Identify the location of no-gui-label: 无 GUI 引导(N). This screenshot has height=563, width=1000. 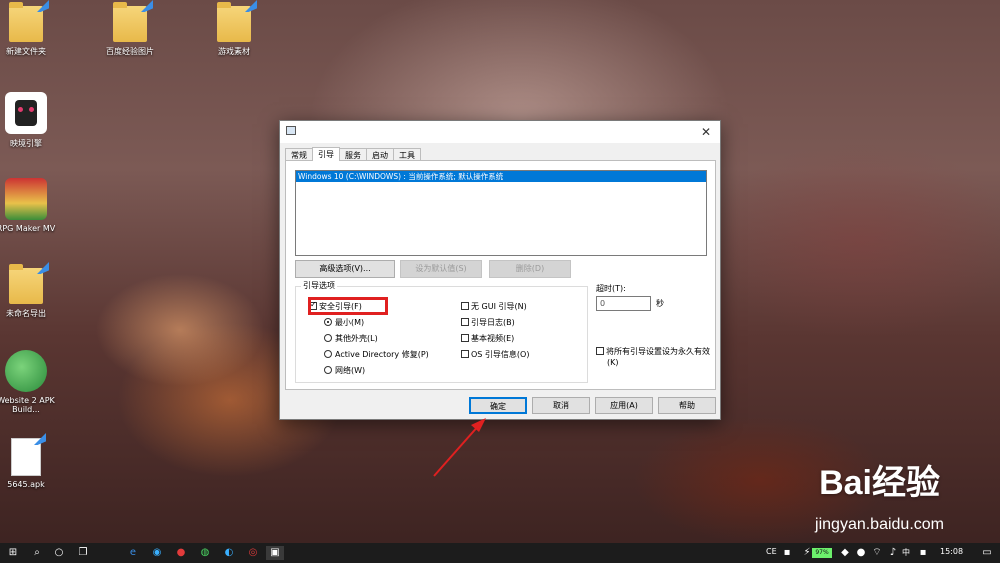
(499, 306).